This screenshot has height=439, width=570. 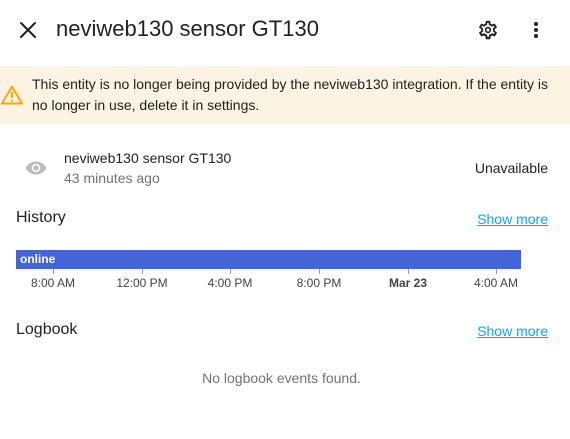 I want to click on gear-icon, so click(x=488, y=30).